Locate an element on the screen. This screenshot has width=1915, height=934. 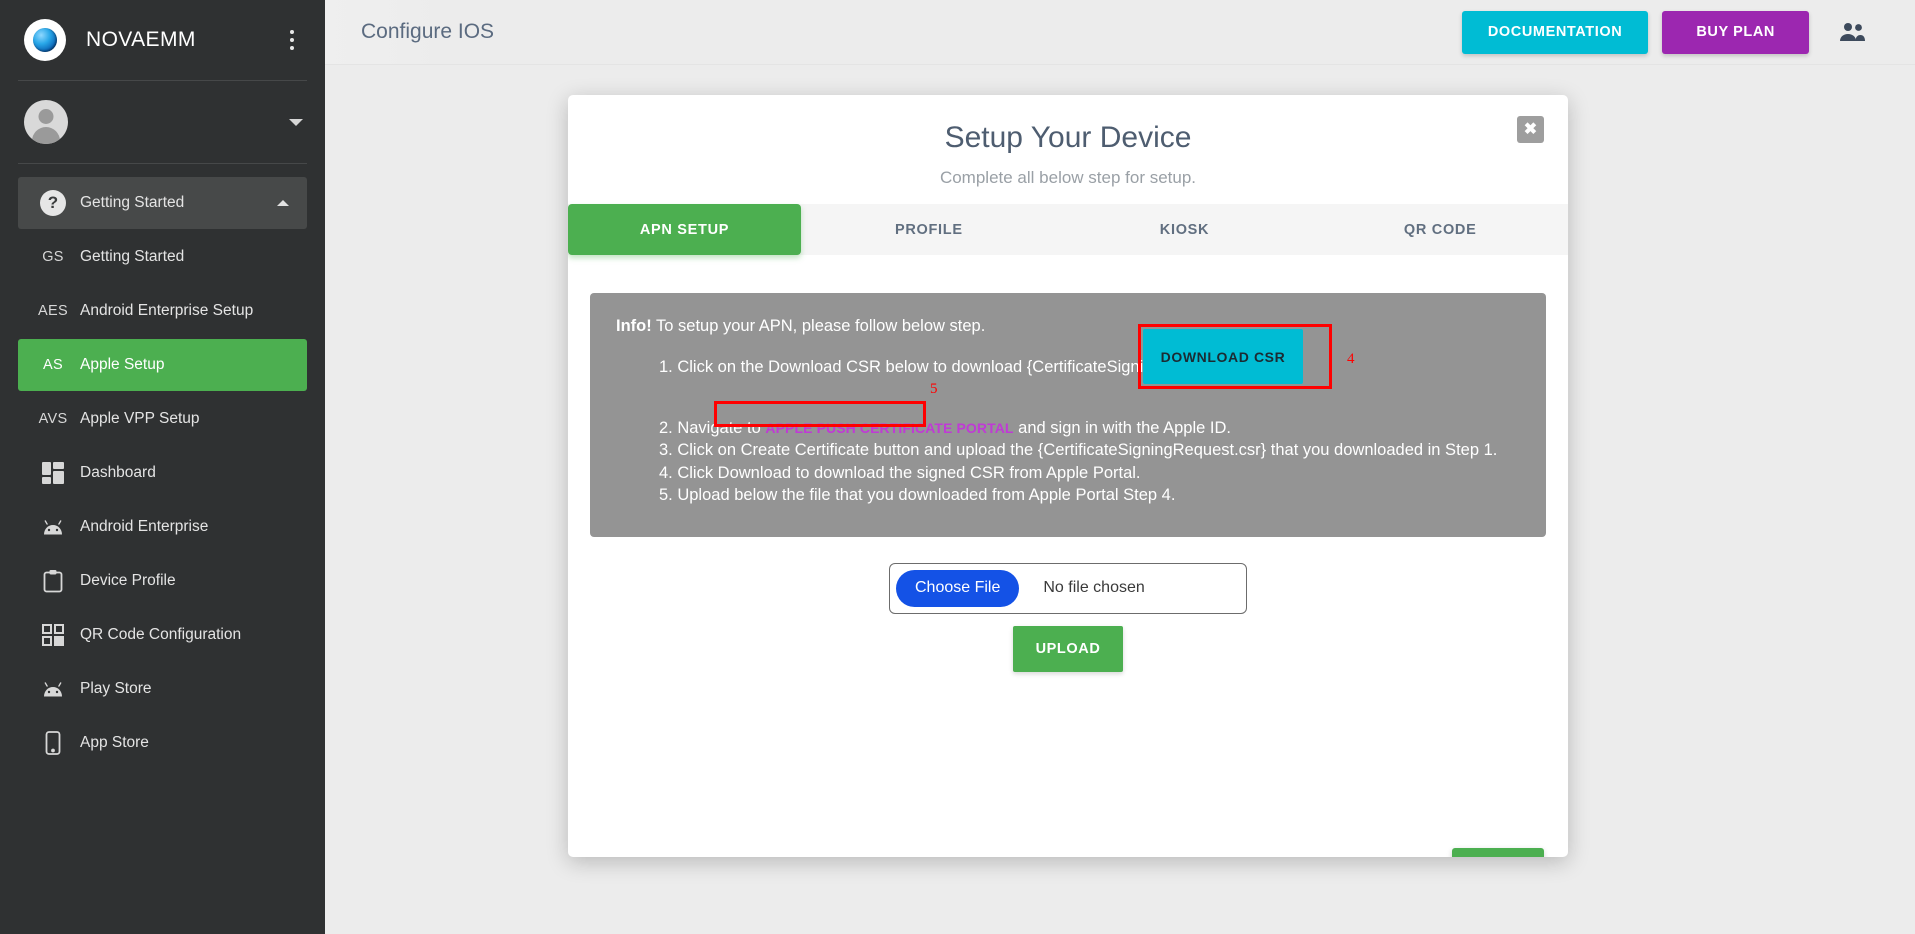
modal-subtitle: Complete all below step for setup. is located at coordinates (1068, 177).